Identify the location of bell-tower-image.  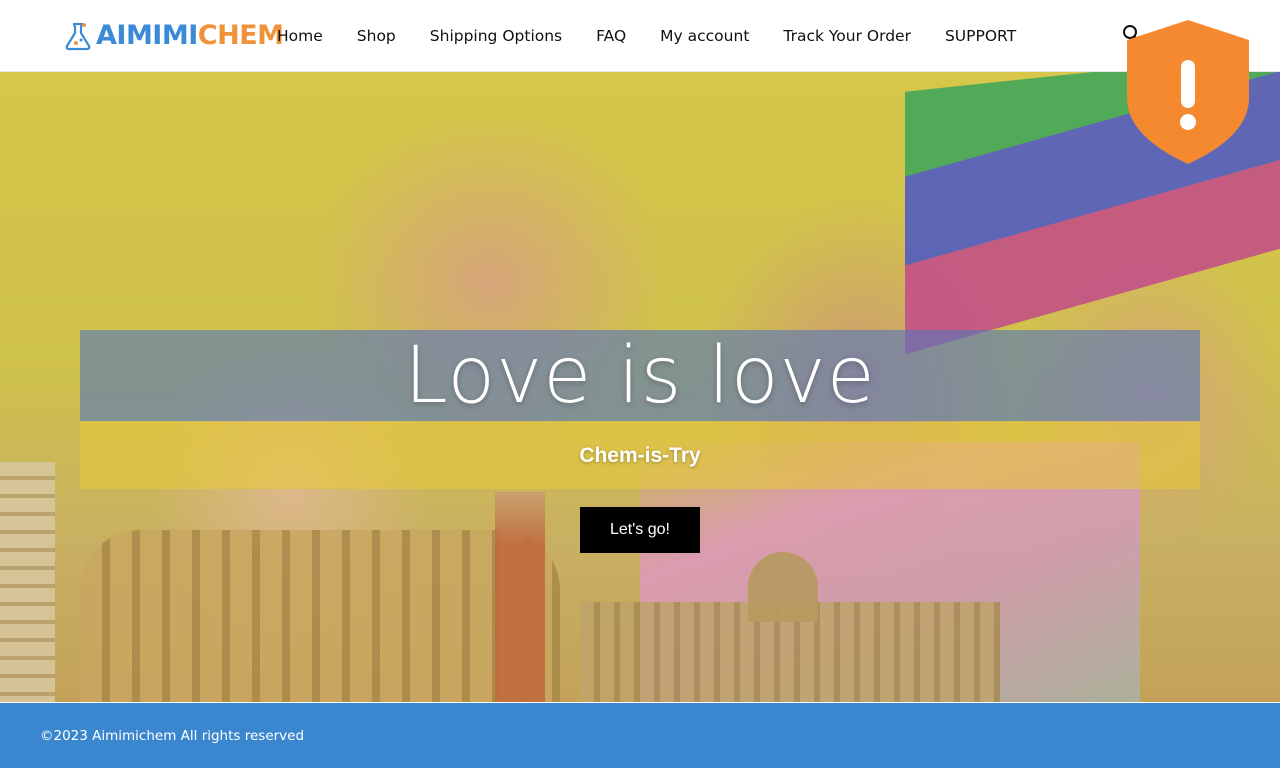
(520, 597).